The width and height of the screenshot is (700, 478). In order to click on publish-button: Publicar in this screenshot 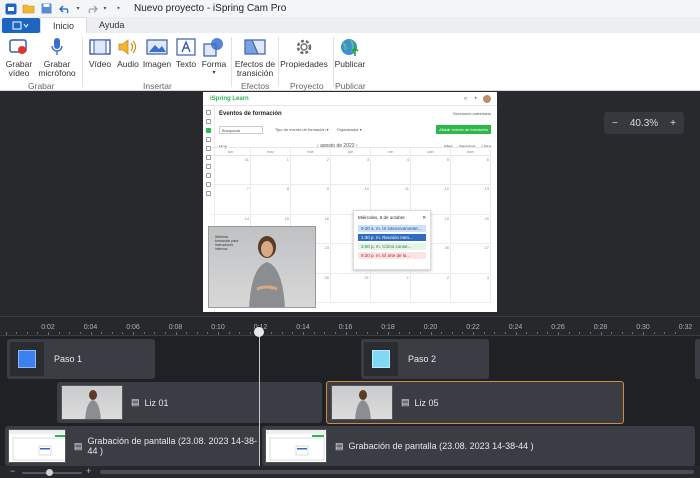, I will do `click(350, 52)`.